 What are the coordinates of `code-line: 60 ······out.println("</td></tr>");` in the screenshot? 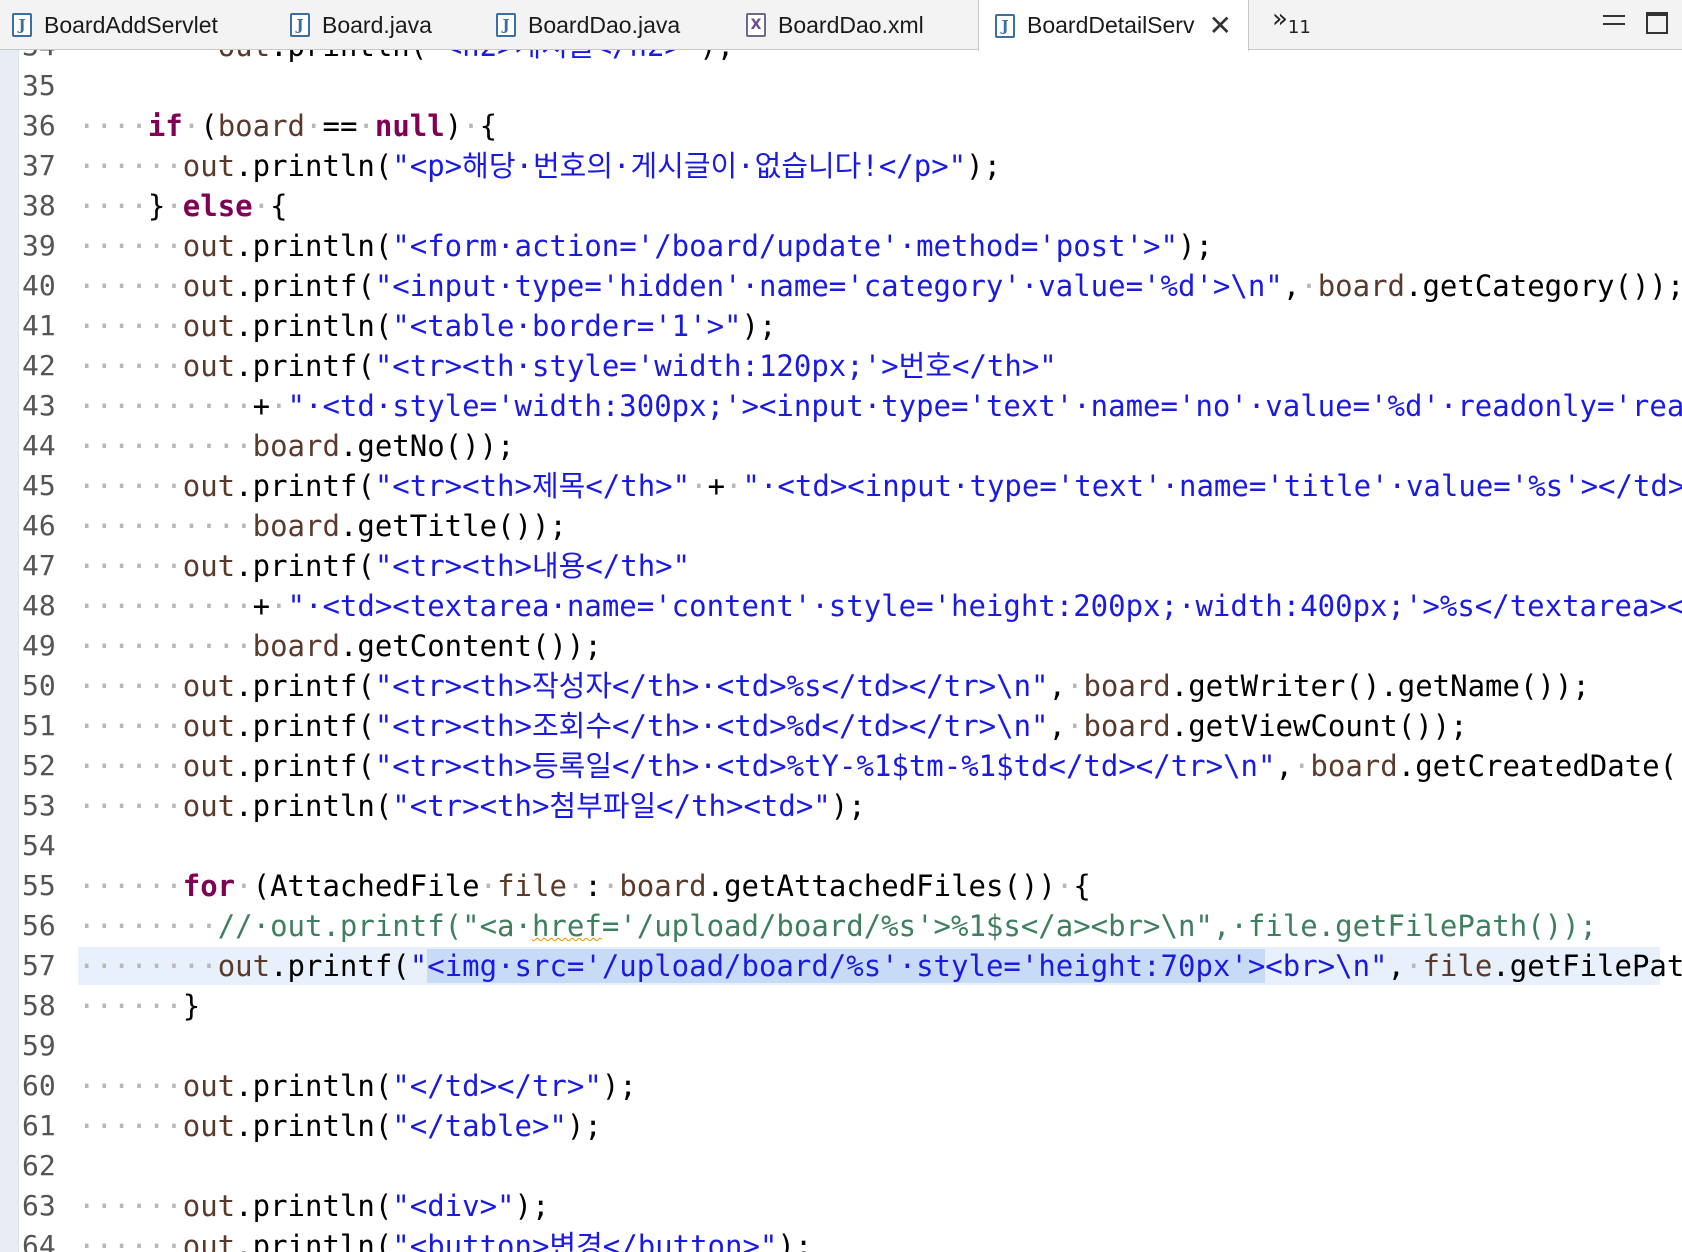 It's located at (841, 1086).